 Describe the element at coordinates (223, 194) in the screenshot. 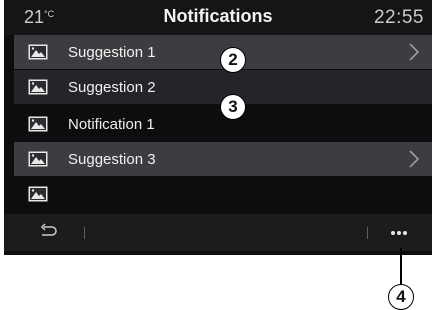

I see `list-item-empty` at that location.